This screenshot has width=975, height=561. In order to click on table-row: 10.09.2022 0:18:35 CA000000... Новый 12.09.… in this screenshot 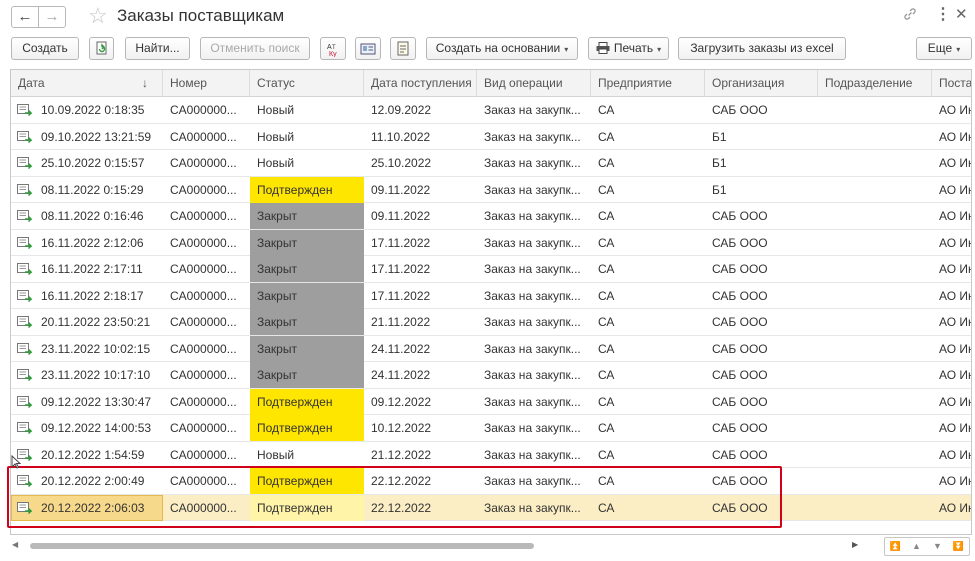, I will do `click(491, 110)`.